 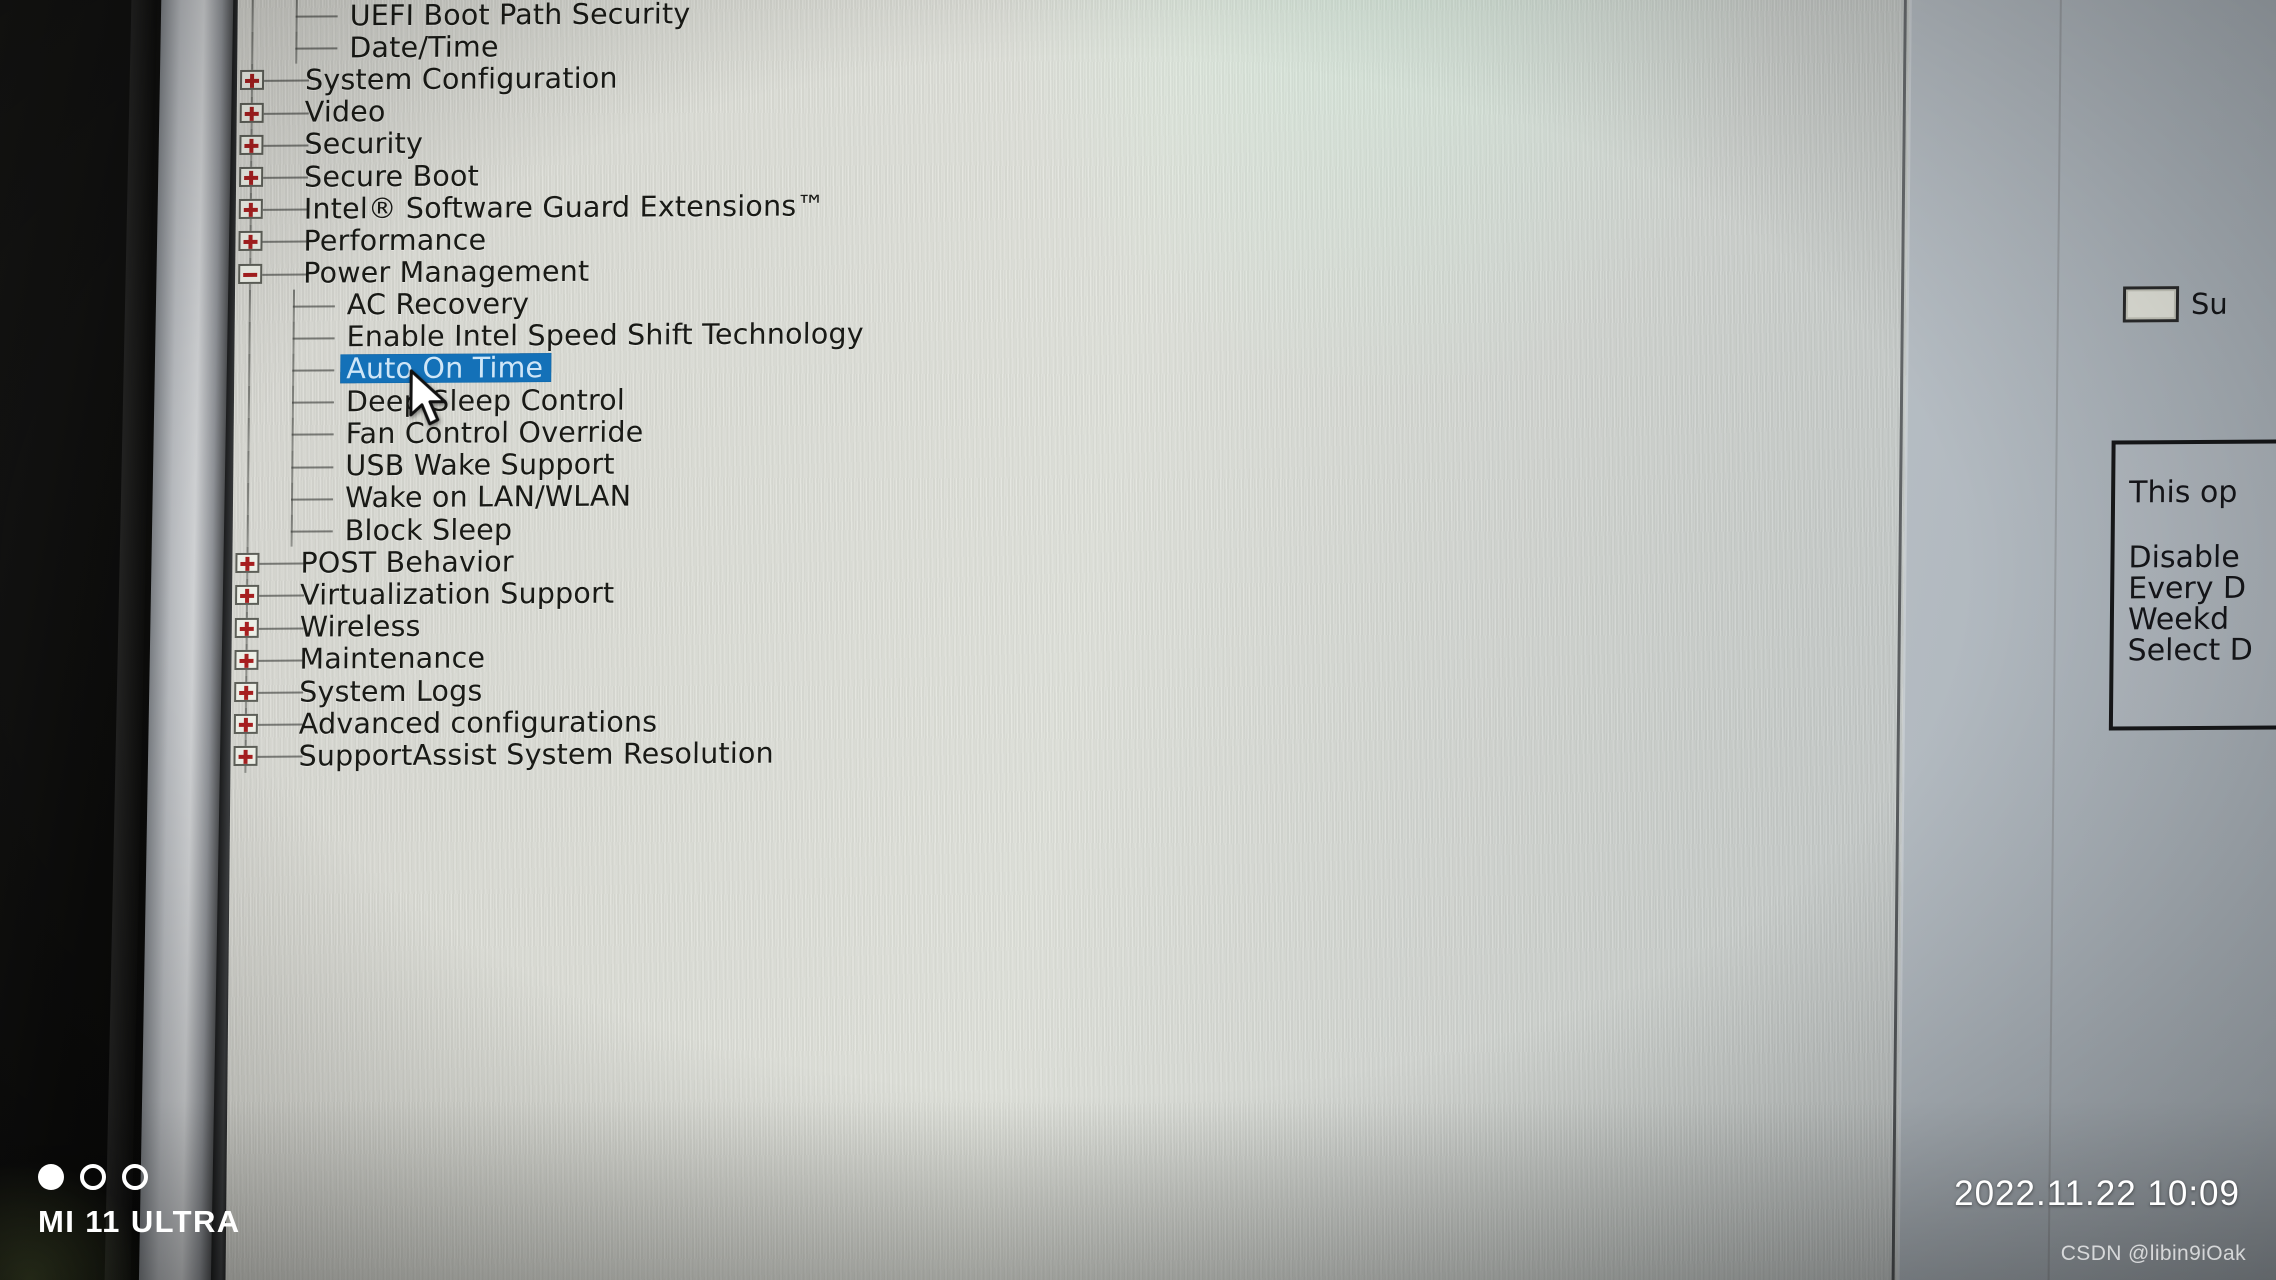 I want to click on tree-item-label: Virtualization Support, so click(x=457, y=594).